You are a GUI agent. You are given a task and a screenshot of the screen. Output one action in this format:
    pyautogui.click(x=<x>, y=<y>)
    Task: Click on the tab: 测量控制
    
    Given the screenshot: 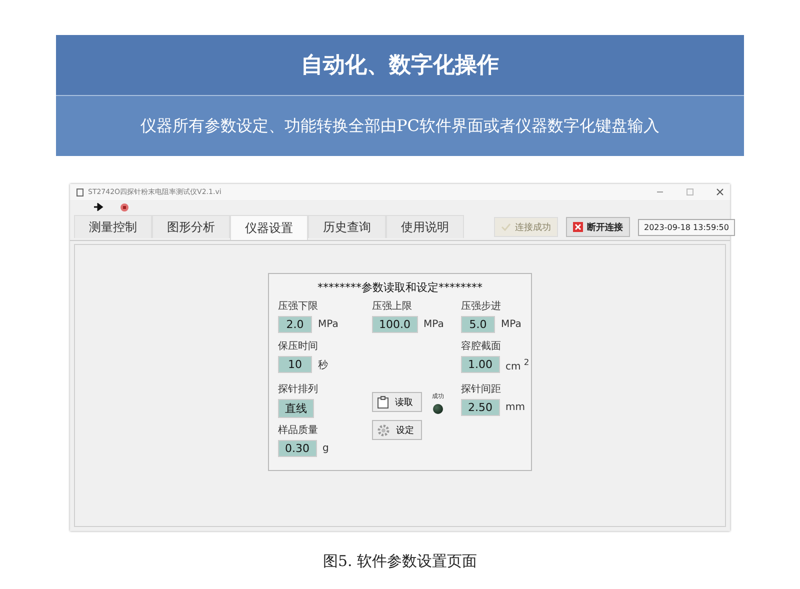 What is the action you would take?
    pyautogui.click(x=113, y=226)
    